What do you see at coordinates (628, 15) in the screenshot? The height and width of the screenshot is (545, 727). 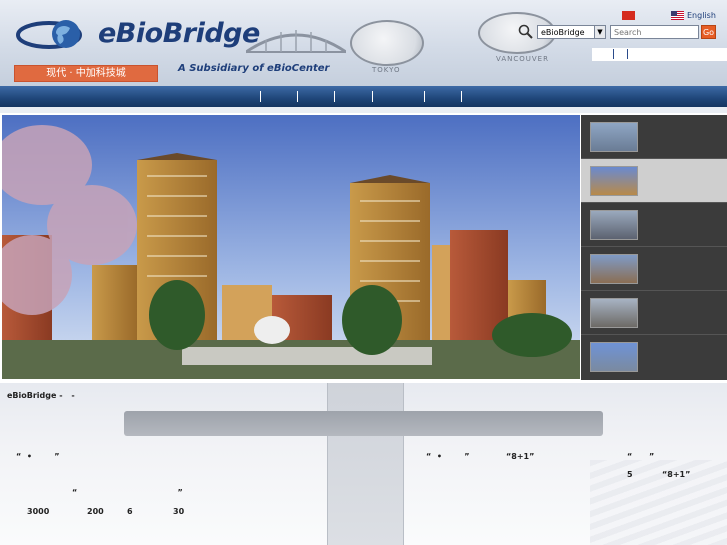 I see `chinese-flag-icon` at bounding box center [628, 15].